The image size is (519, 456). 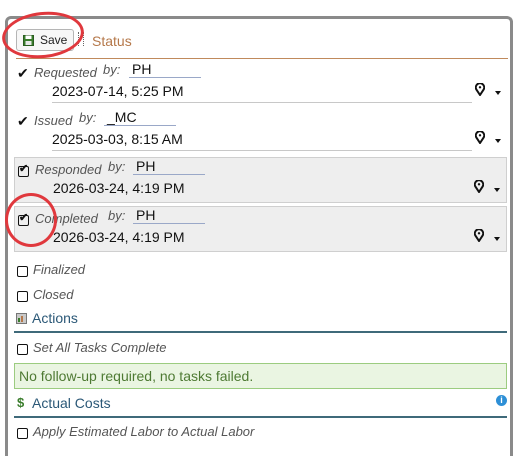 I want to click on by-field: _MC, so click(x=140, y=117).